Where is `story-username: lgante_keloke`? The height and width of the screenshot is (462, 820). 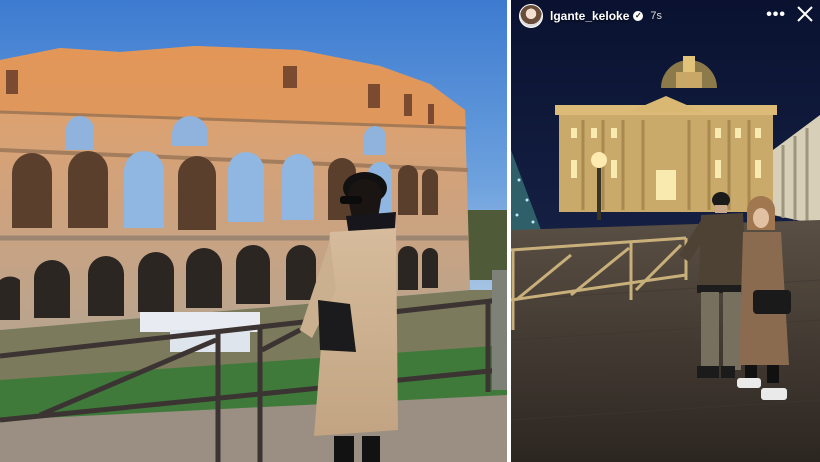
story-username: lgante_keloke is located at coordinates (589, 16).